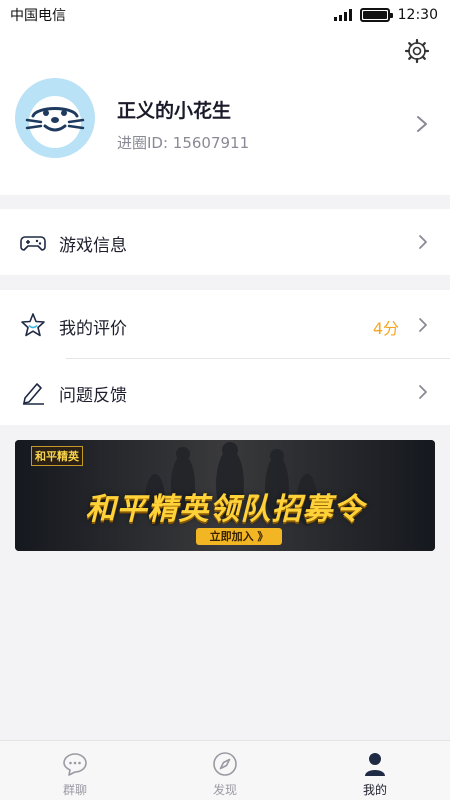 This screenshot has height=800, width=450. Describe the element at coordinates (93, 329) in the screenshot. I see `menu-label-my-rating: 我的评价` at that location.